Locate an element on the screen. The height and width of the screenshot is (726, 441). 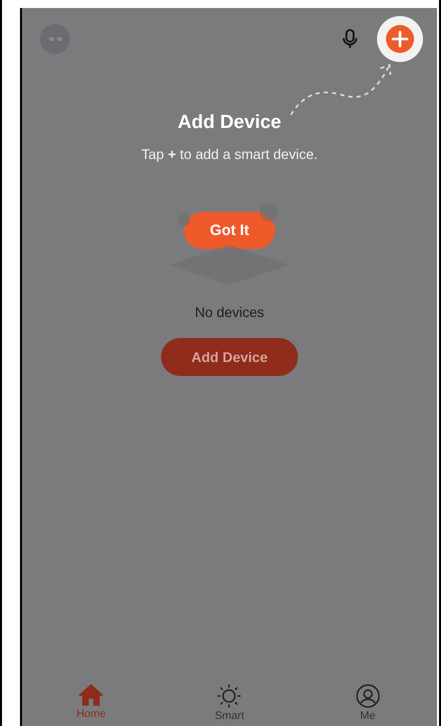
coach-hint: Tap + to add a smart device. is located at coordinates (229, 154).